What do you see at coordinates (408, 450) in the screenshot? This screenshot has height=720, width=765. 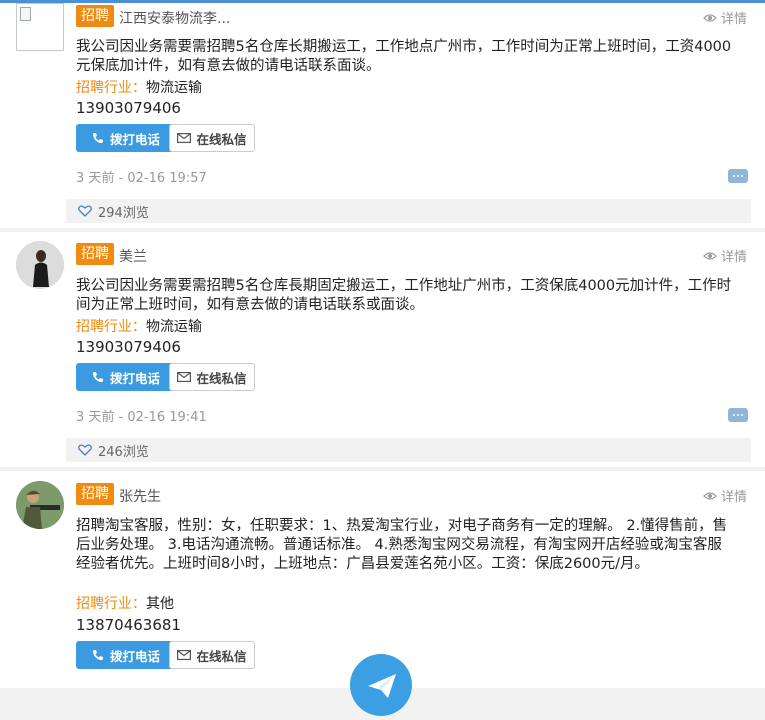 I see `view-stats: 246浏览` at bounding box center [408, 450].